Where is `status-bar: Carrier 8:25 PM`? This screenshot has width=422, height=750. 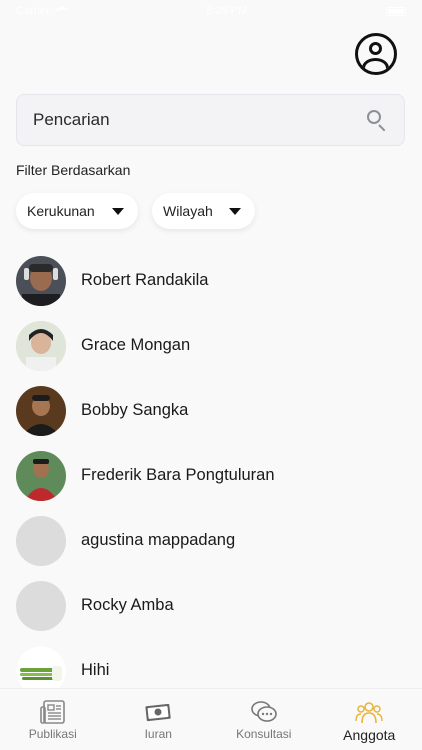
status-bar: Carrier 8:25 PM is located at coordinates (211, 11).